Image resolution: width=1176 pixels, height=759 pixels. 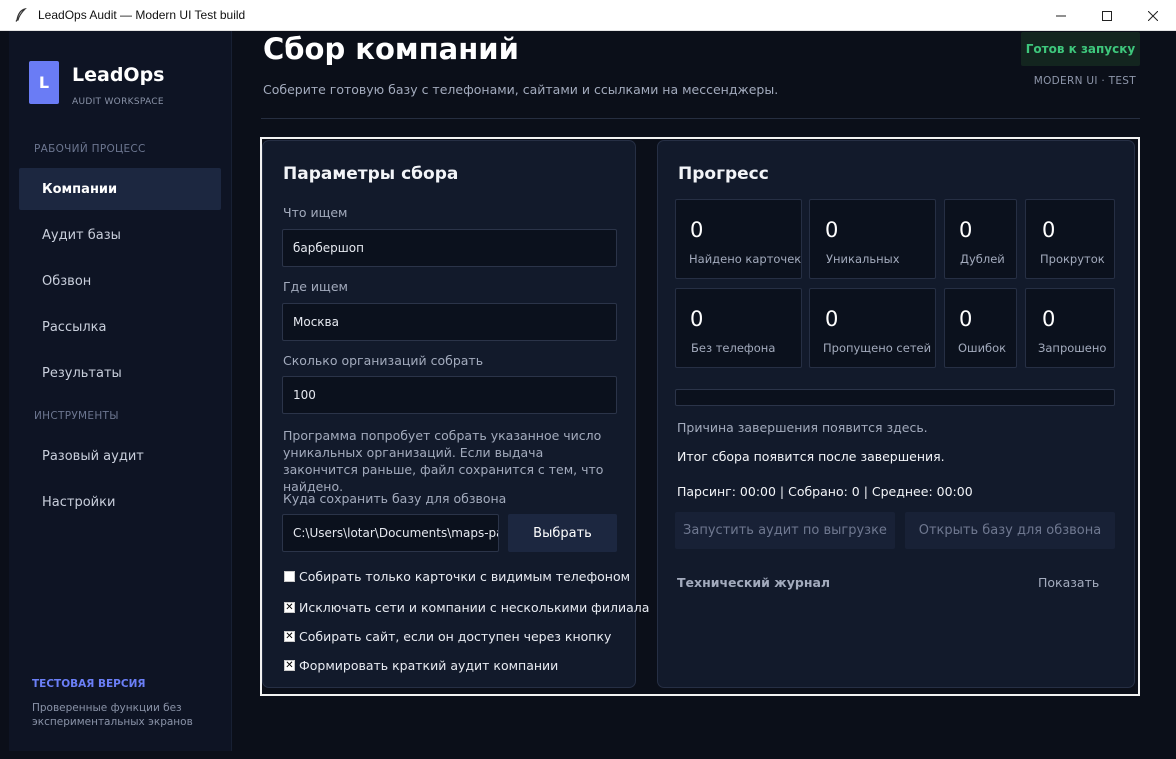 What do you see at coordinates (449, 248) in the screenshot?
I see `query-input: барбершоп` at bounding box center [449, 248].